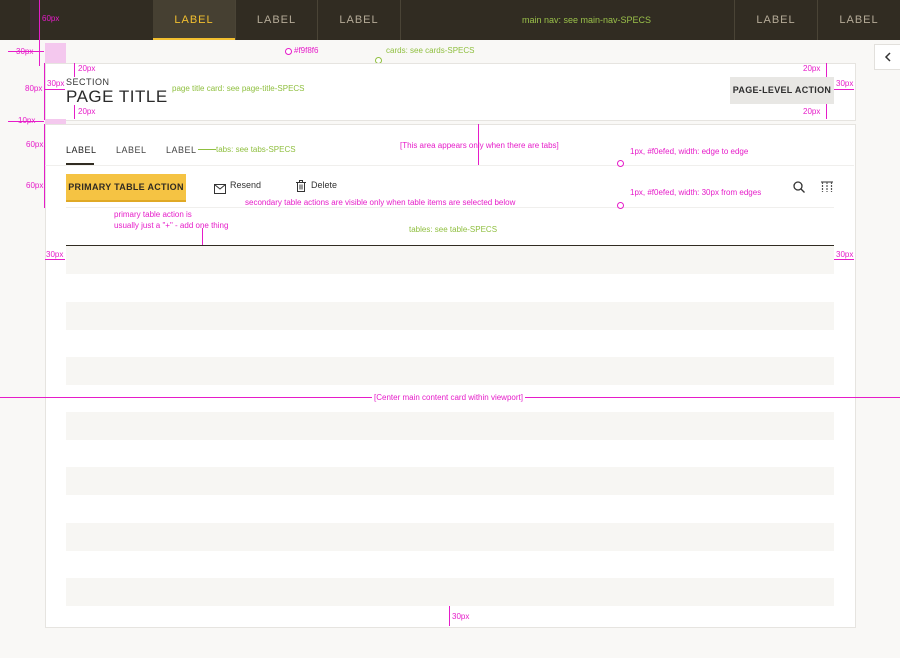 The image size is (900, 658). What do you see at coordinates (88, 82) in the screenshot?
I see `section-label: SECTION` at bounding box center [88, 82].